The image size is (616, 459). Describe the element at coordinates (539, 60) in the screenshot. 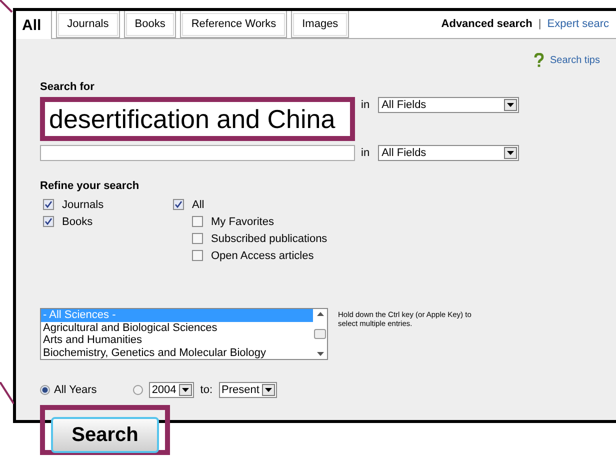

I see `help-icon` at that location.